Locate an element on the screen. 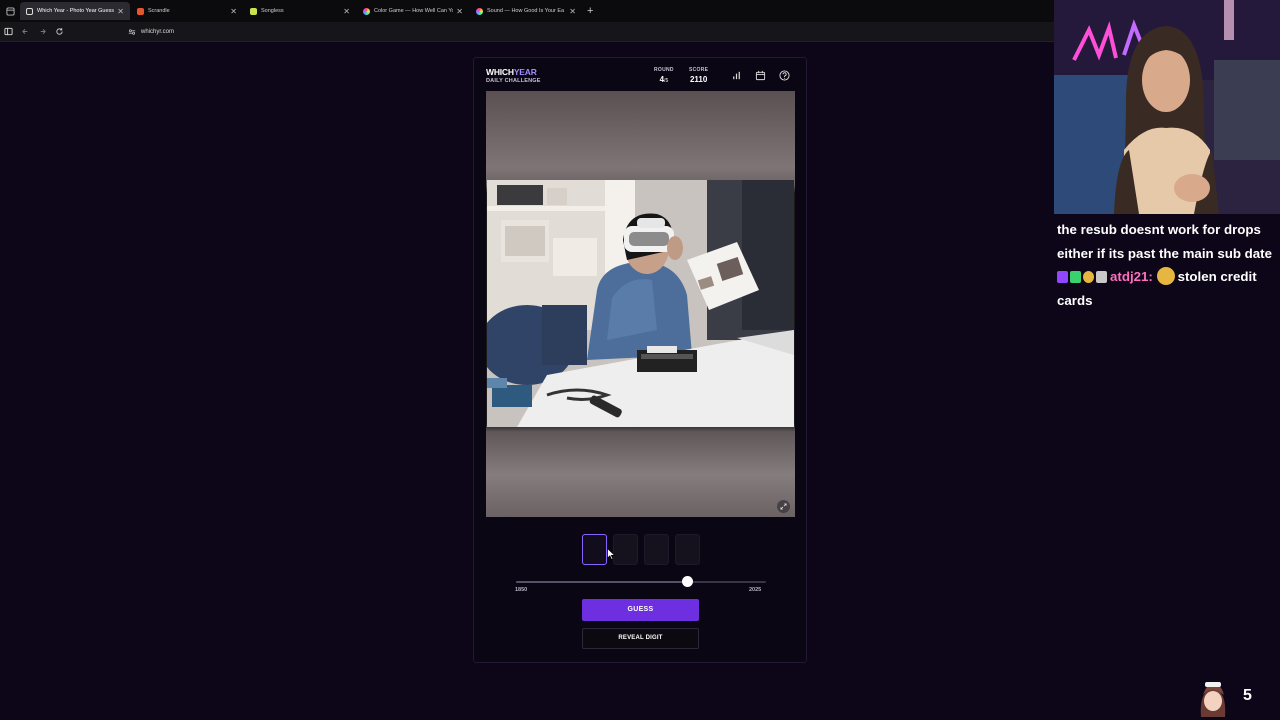  calendar-button is located at coordinates (760, 75).